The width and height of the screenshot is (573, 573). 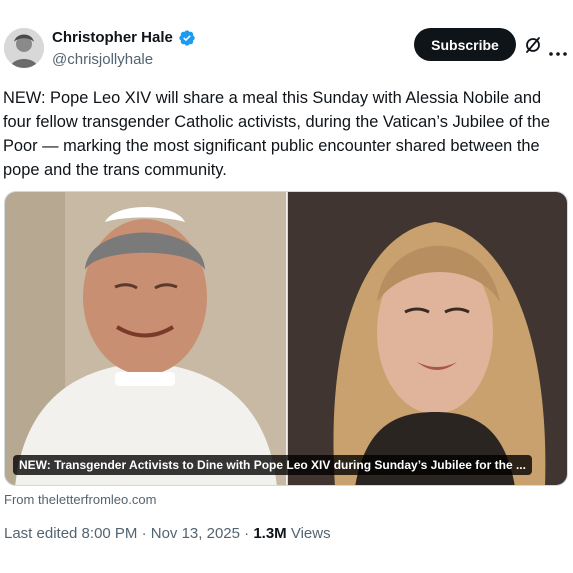 I want to click on name-row: Christopher Hale, so click(x=124, y=38).